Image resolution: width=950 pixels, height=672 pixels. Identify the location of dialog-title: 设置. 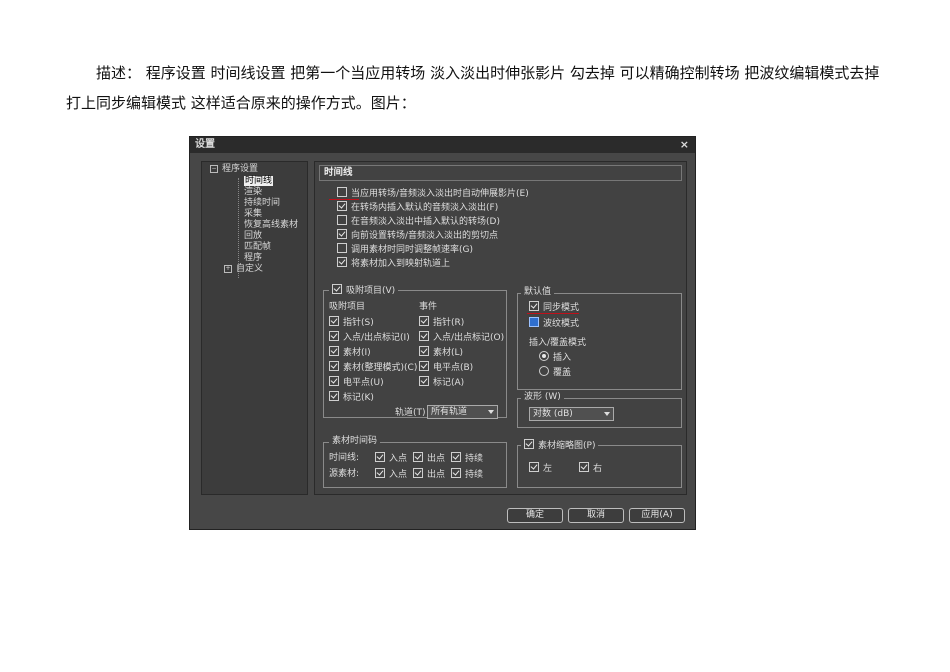
(205, 144).